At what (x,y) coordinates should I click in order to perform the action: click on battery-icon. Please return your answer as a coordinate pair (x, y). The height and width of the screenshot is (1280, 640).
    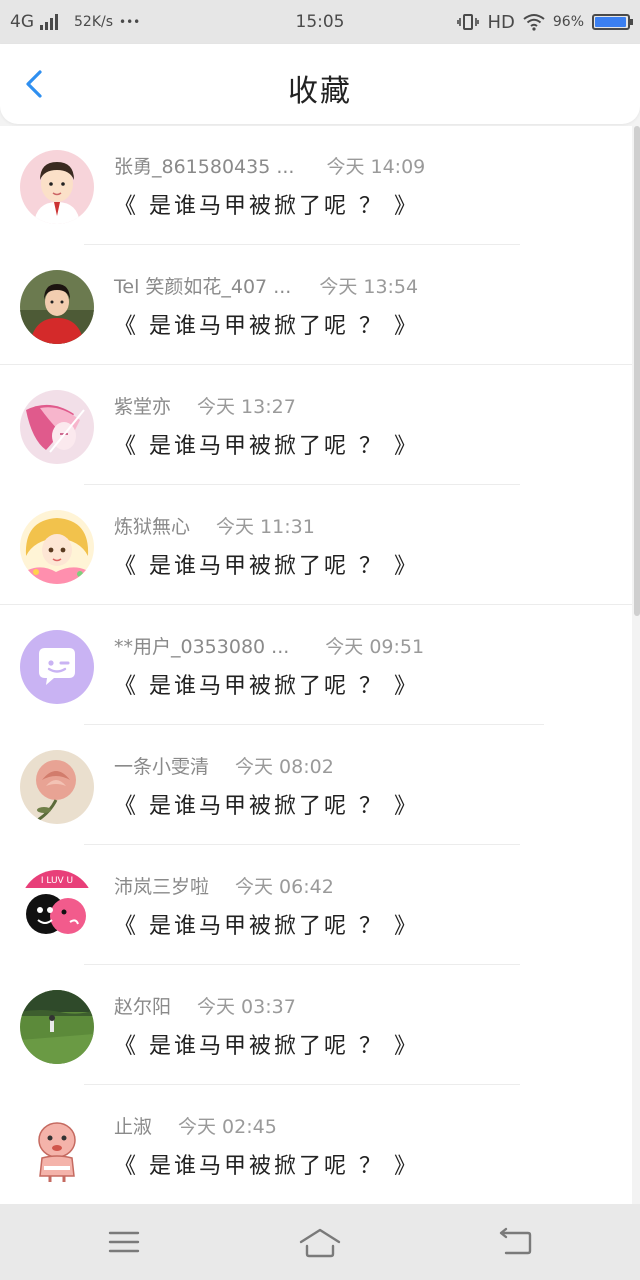
    Looking at the image, I should click on (612, 22).